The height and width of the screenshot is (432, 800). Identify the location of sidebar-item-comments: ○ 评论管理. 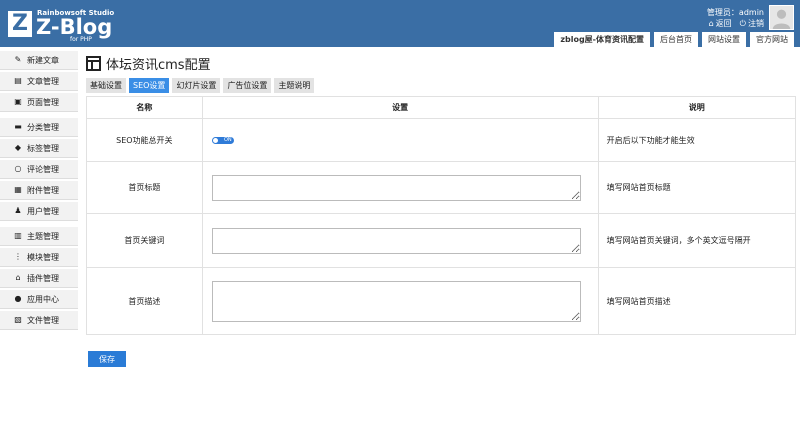
(39, 169).